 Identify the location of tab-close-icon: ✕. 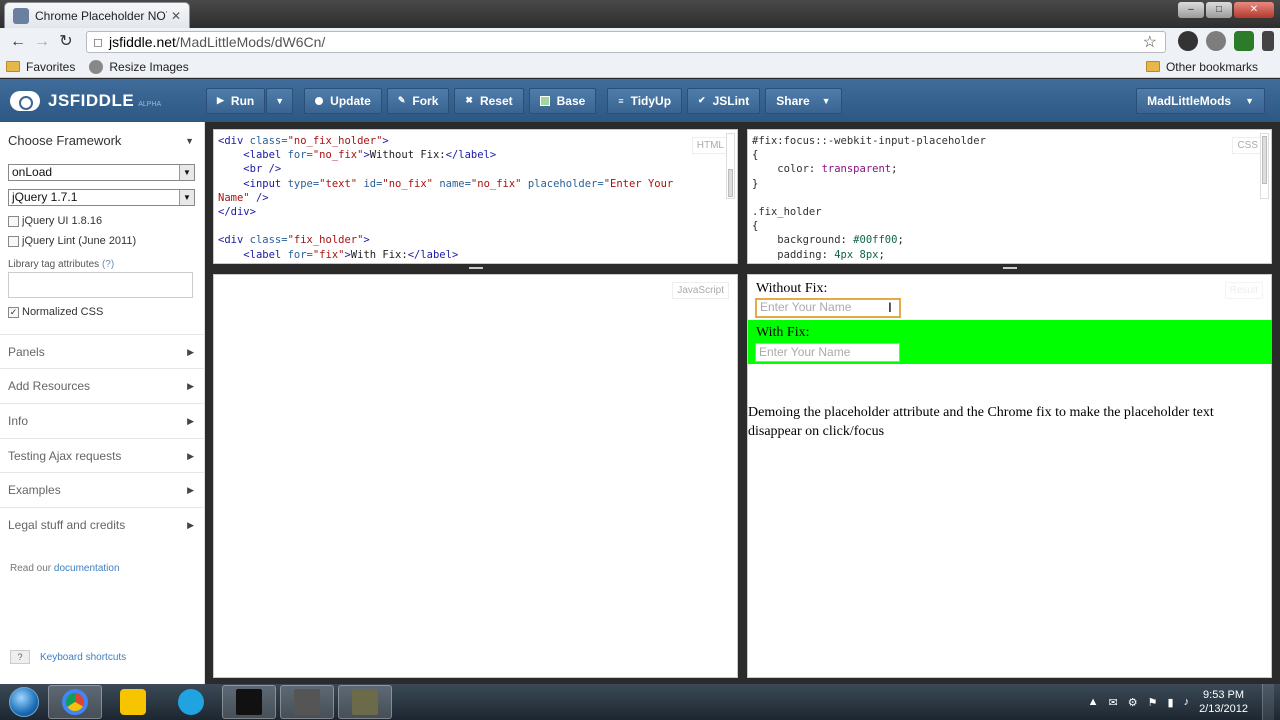
(176, 16).